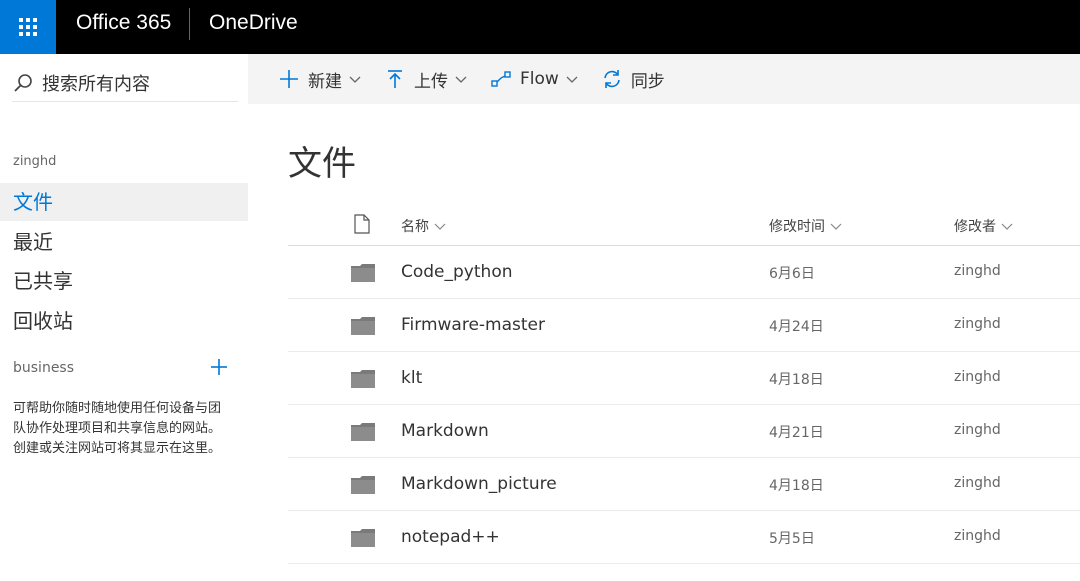 This screenshot has width=1080, height=581. I want to click on sidebar-section-business: business, so click(44, 368).